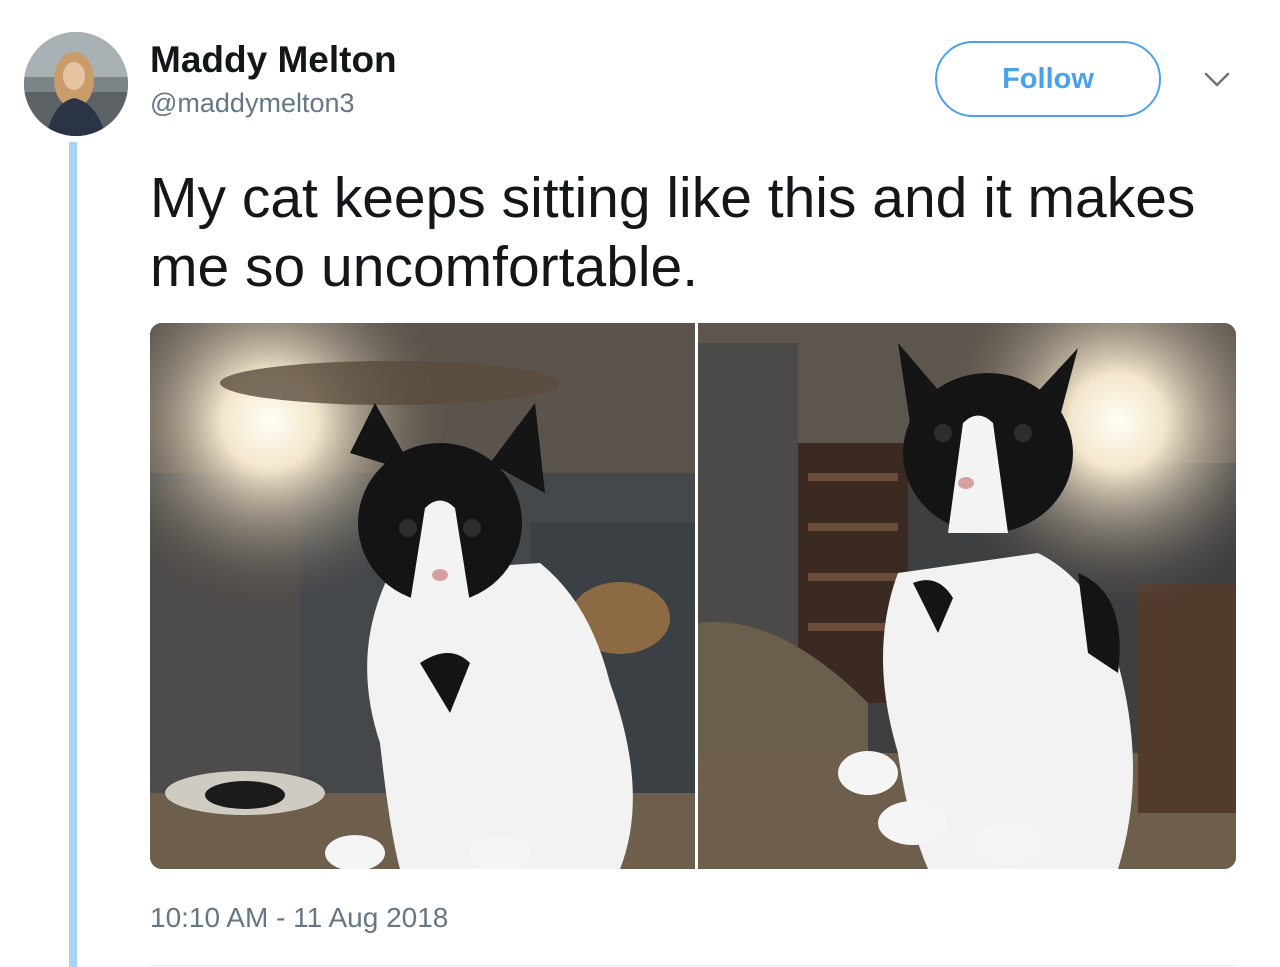 The width and height of the screenshot is (1280, 967). What do you see at coordinates (252, 103) in the screenshot?
I see `author-handle: @maddymelton3` at bounding box center [252, 103].